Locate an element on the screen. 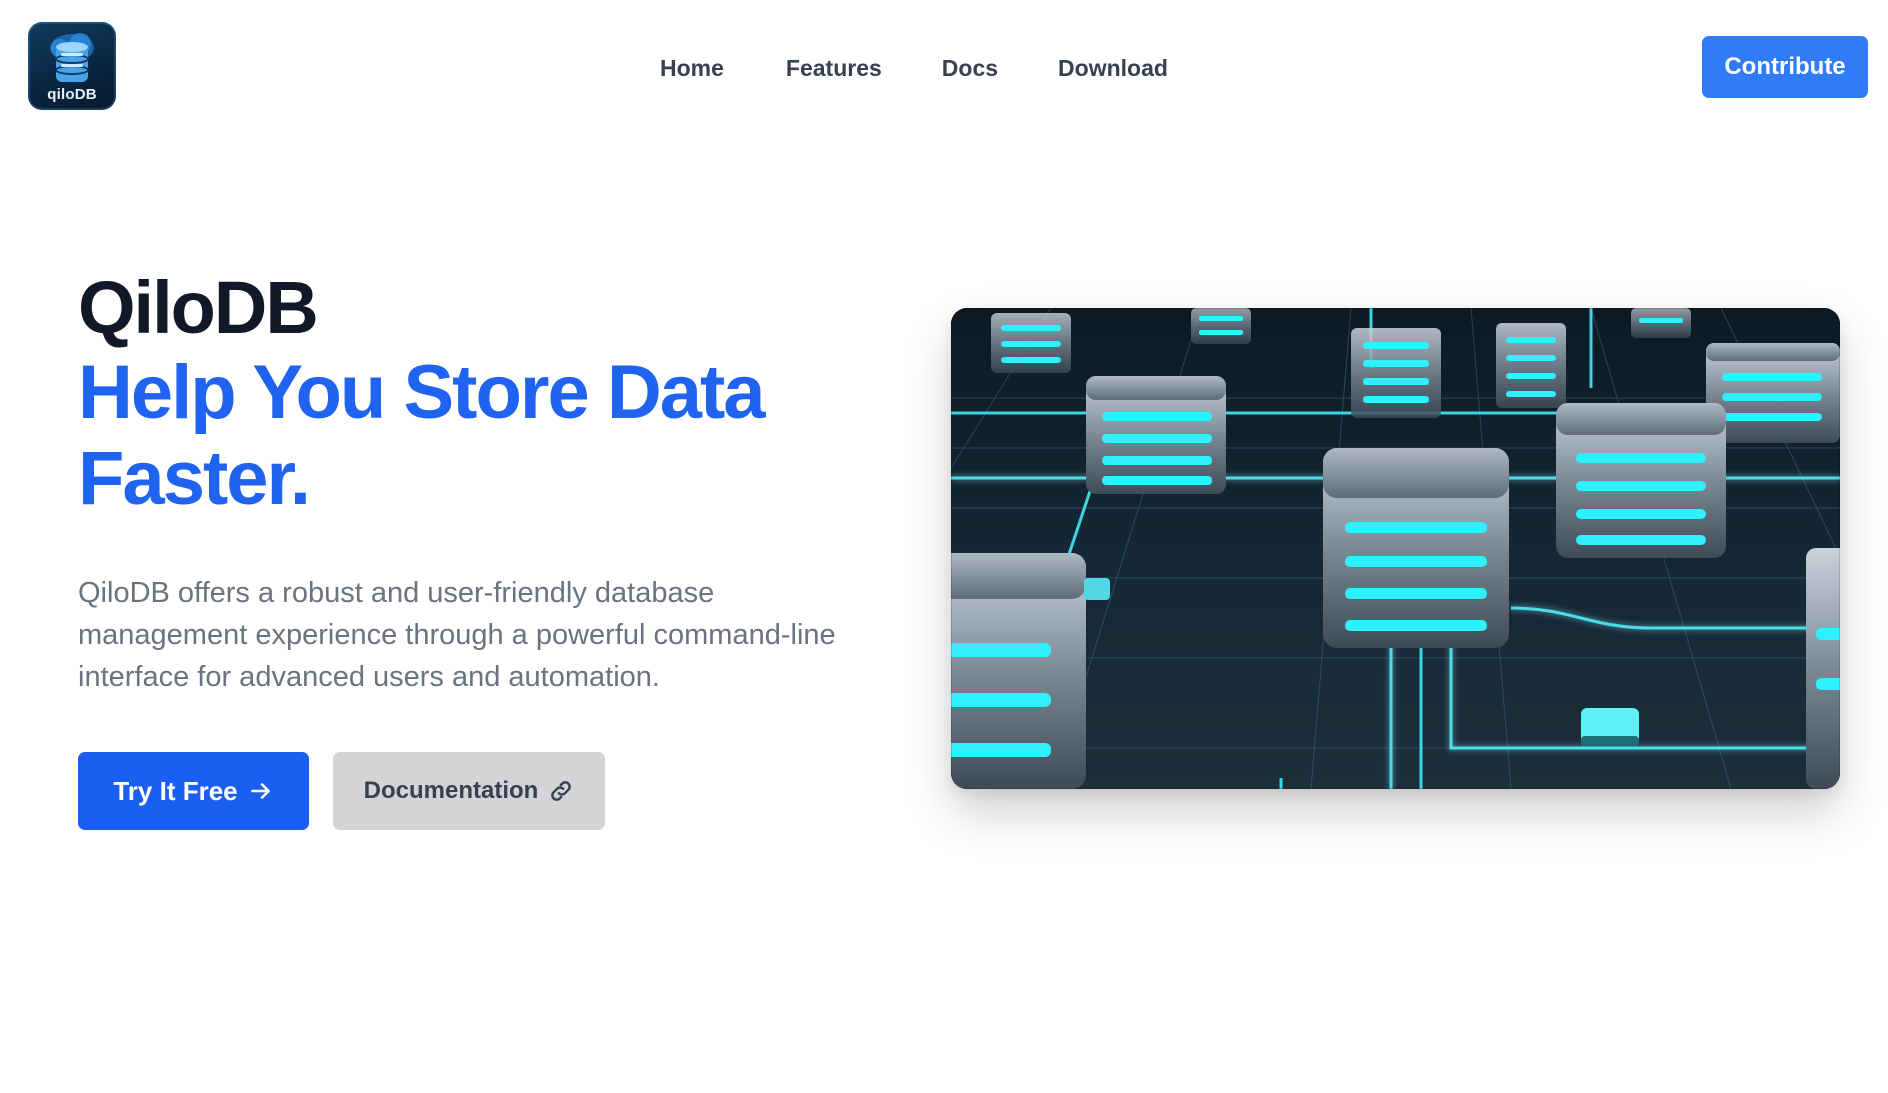 This screenshot has width=1888, height=1093. qilodb-logo: qiloDB is located at coordinates (72, 66).